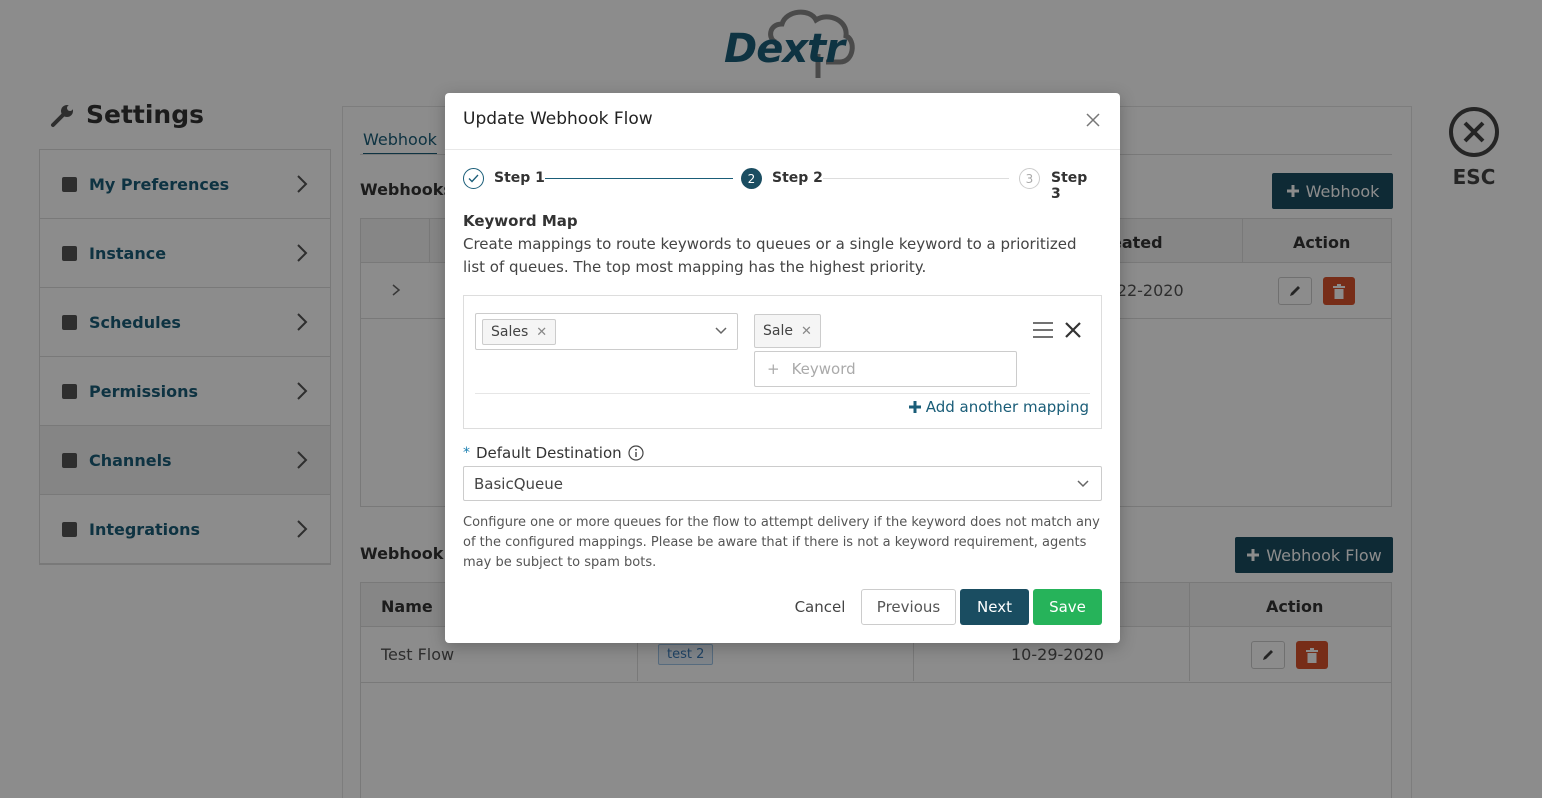  What do you see at coordinates (885, 369) in the screenshot?
I see `keyword-input: + Keyword` at bounding box center [885, 369].